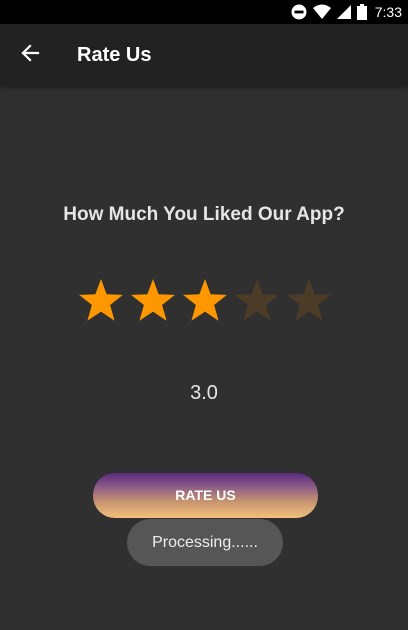  I want to click on back-button, so click(30, 55).